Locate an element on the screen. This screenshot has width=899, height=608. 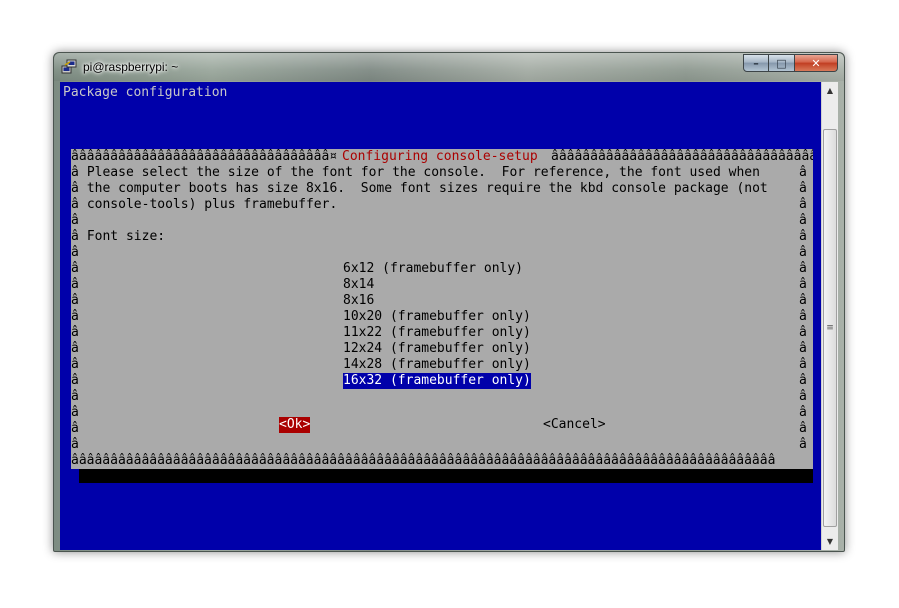
cancel-button: <Cancel> is located at coordinates (574, 425).